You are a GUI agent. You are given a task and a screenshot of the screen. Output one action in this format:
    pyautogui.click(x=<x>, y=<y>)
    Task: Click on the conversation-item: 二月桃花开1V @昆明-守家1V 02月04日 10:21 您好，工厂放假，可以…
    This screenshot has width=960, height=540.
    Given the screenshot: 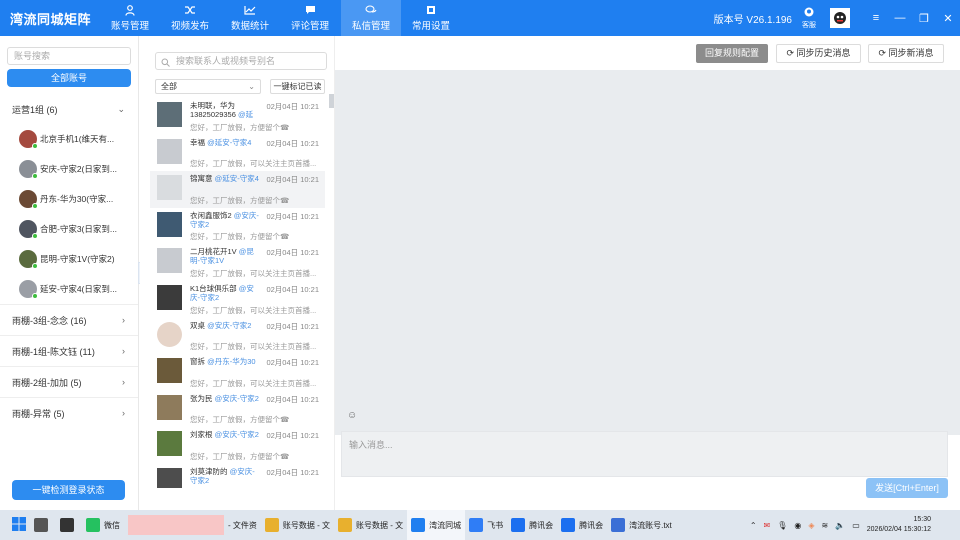 What is the action you would take?
    pyautogui.click(x=237, y=262)
    